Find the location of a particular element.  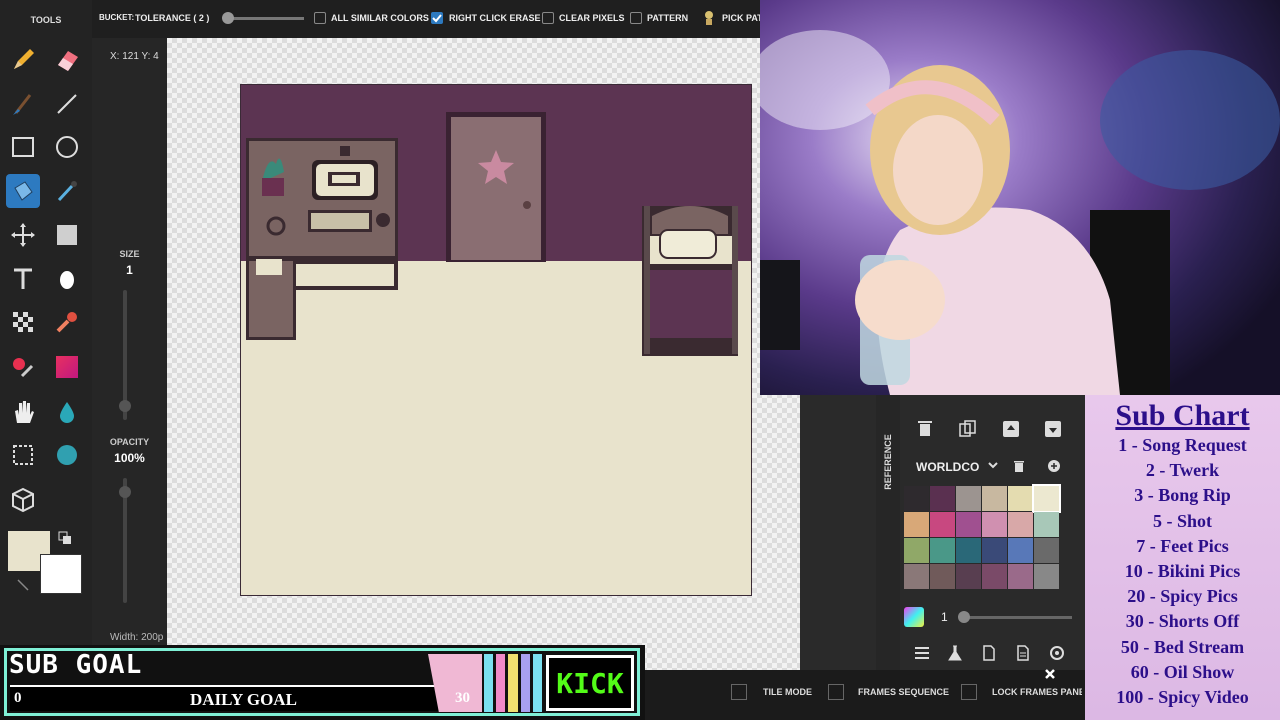

layer-opacity-slider is located at coordinates (1016, 617).